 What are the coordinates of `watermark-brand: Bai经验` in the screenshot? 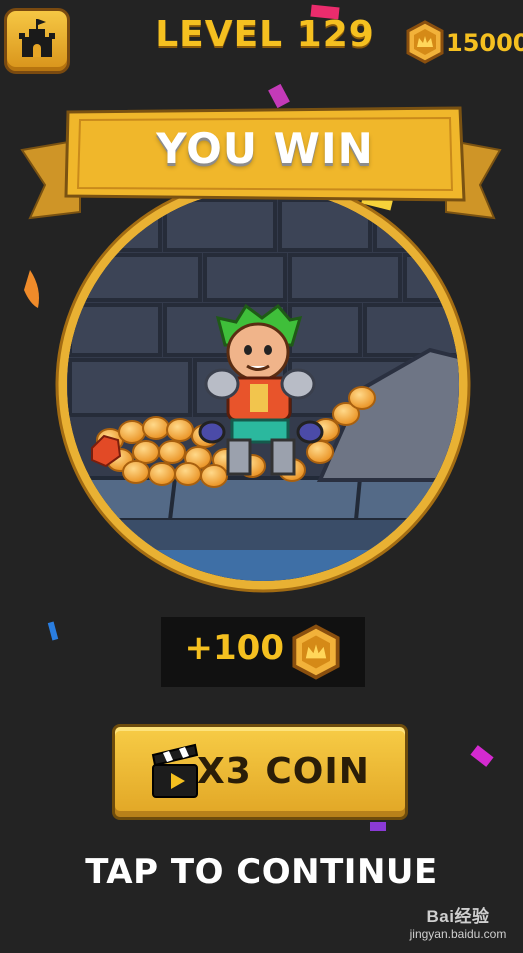 It's located at (458, 916).